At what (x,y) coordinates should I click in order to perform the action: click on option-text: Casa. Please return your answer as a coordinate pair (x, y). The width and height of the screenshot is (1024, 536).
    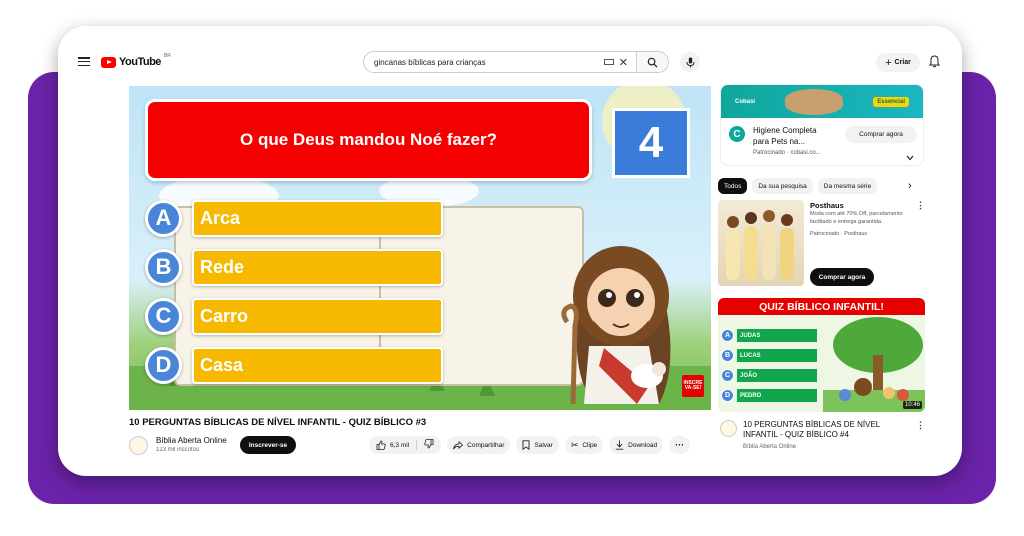
    Looking at the image, I should click on (317, 365).